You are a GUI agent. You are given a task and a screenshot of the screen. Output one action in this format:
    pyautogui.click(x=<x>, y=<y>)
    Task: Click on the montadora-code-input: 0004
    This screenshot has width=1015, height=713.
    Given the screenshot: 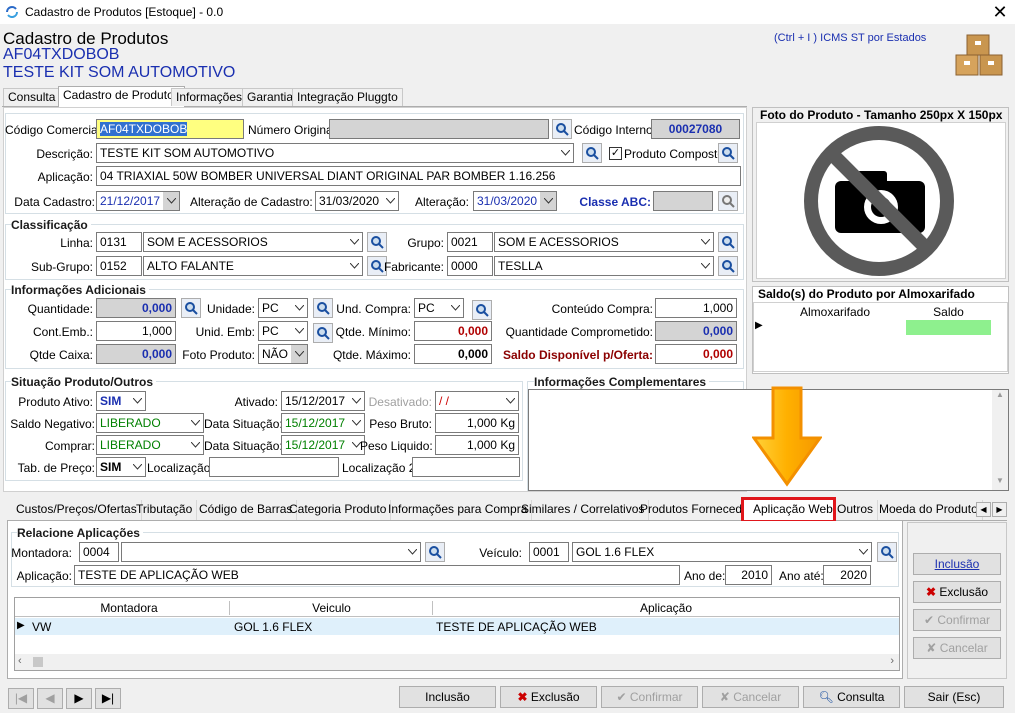 What is the action you would take?
    pyautogui.click(x=99, y=552)
    